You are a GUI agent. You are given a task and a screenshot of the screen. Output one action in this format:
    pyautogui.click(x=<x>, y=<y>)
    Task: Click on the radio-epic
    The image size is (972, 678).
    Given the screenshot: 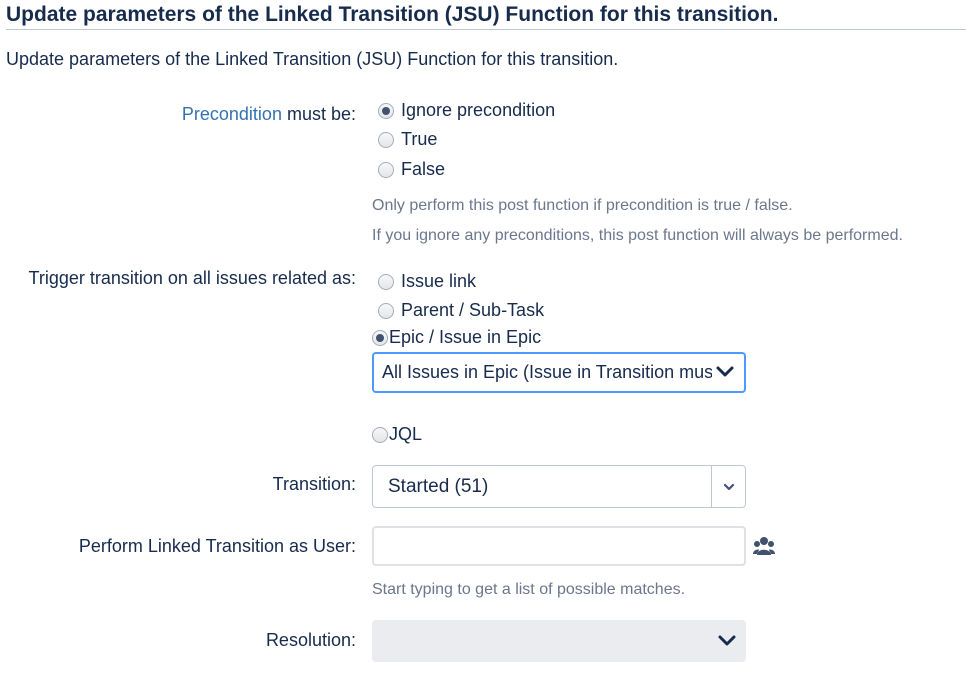 What is the action you would take?
    pyautogui.click(x=380, y=337)
    